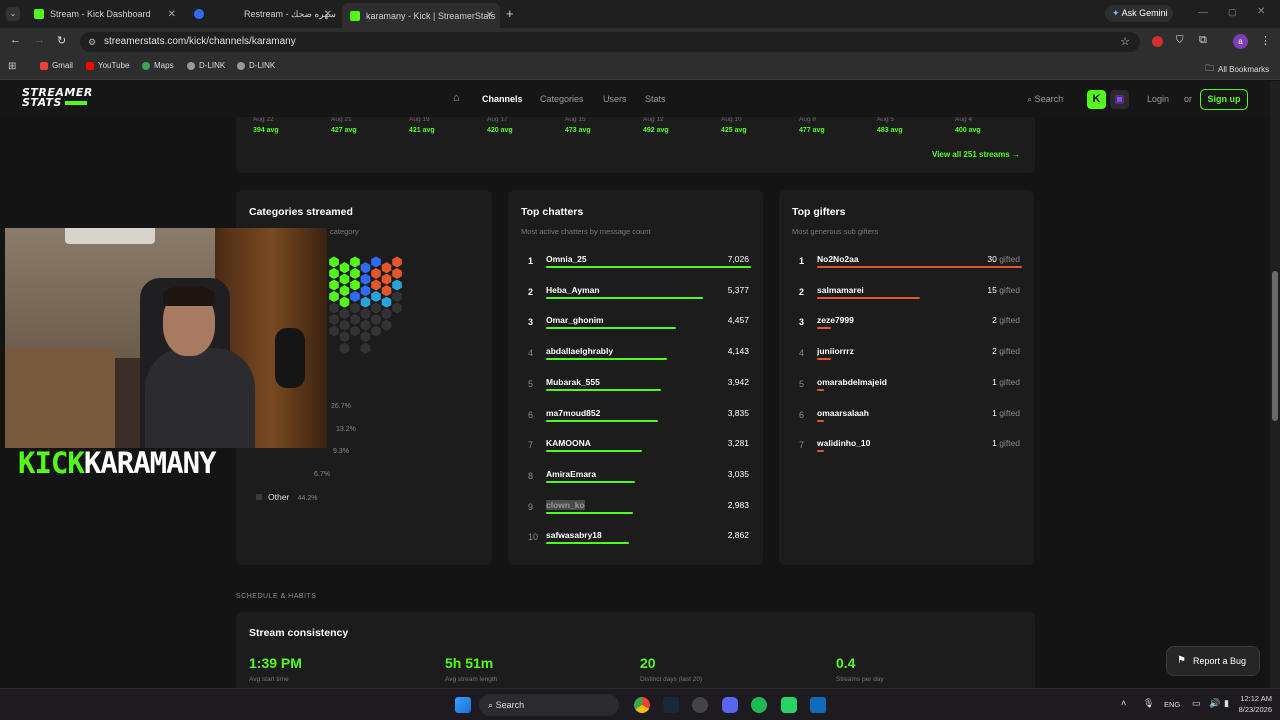 Image resolution: width=1280 pixels, height=720 pixels. I want to click on browser-menu-icon: ⋮, so click(1265, 40).